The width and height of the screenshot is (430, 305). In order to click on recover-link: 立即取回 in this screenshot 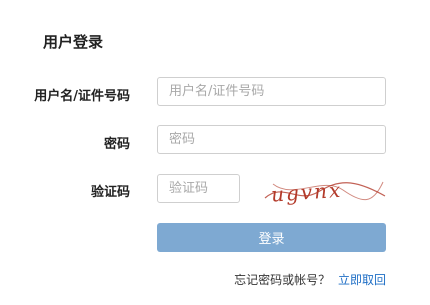, I will do `click(362, 280)`.